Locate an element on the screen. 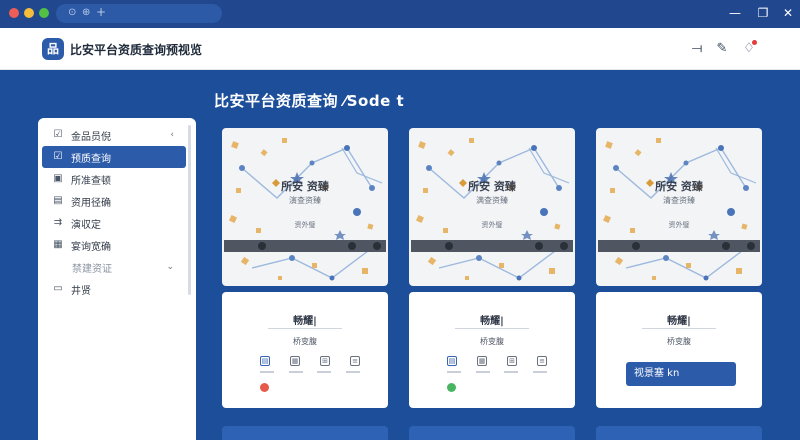 This screenshot has width=800, height=440. sidebar-item-label: 井贤 is located at coordinates (81, 291).